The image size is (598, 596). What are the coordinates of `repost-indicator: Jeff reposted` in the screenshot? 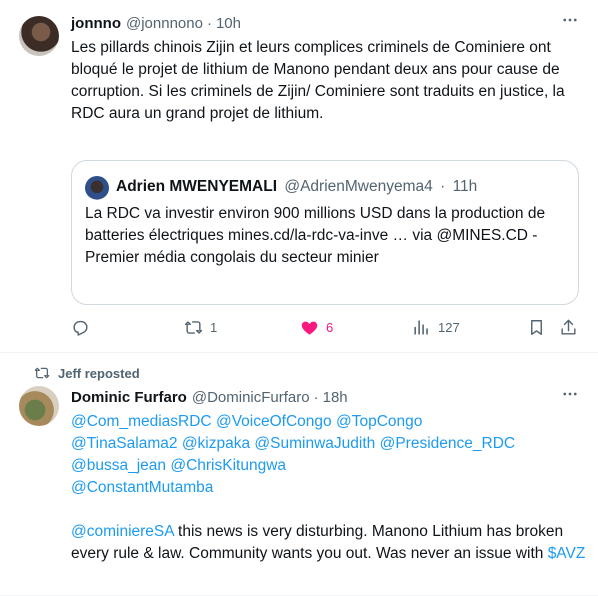 It's located at (87, 373).